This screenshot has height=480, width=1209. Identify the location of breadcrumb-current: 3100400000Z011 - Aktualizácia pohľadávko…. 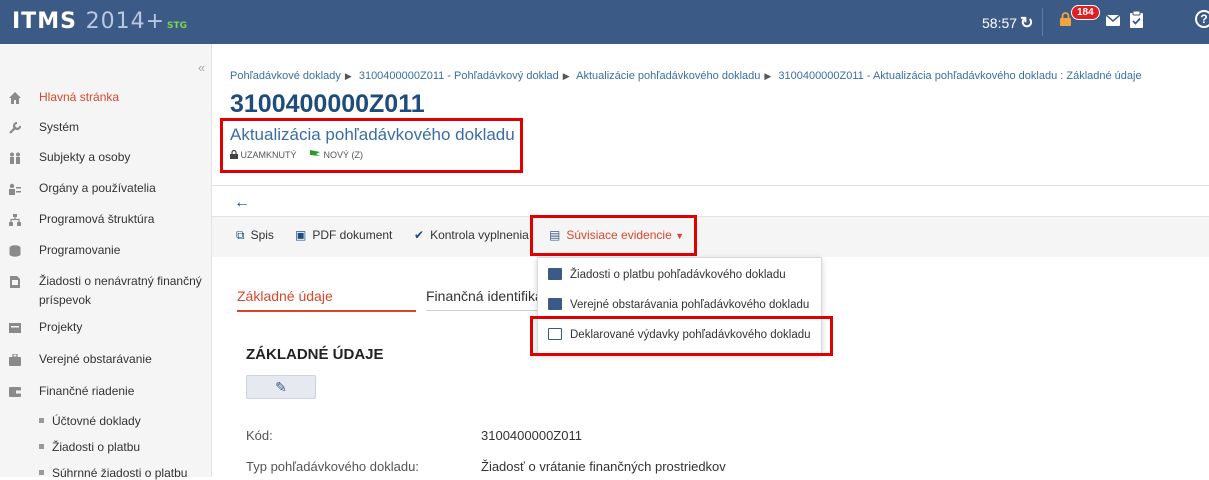
(959, 76).